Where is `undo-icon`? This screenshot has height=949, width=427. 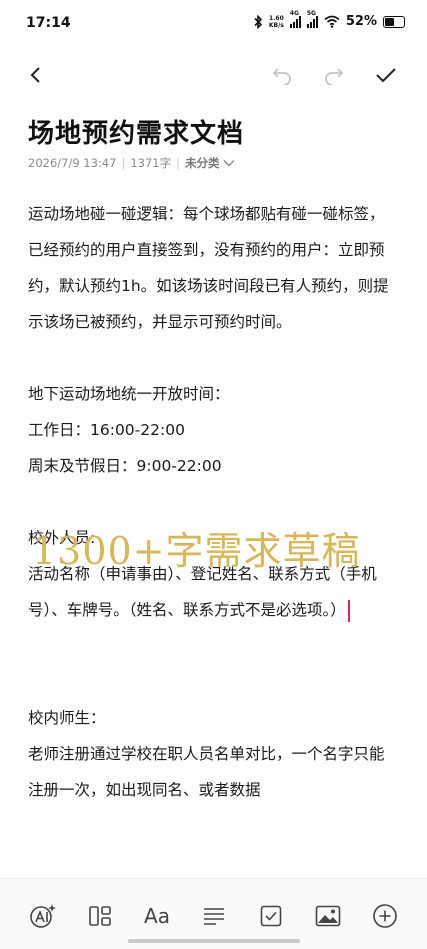
undo-icon is located at coordinates (281, 76).